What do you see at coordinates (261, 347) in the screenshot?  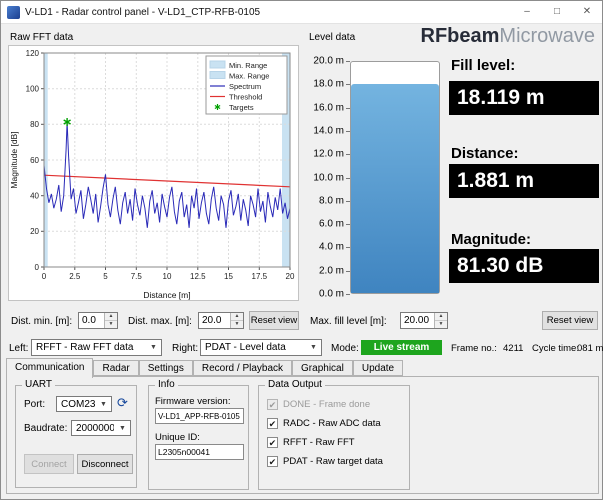 I see `right-plot-select: PDAT - Level data ▼` at bounding box center [261, 347].